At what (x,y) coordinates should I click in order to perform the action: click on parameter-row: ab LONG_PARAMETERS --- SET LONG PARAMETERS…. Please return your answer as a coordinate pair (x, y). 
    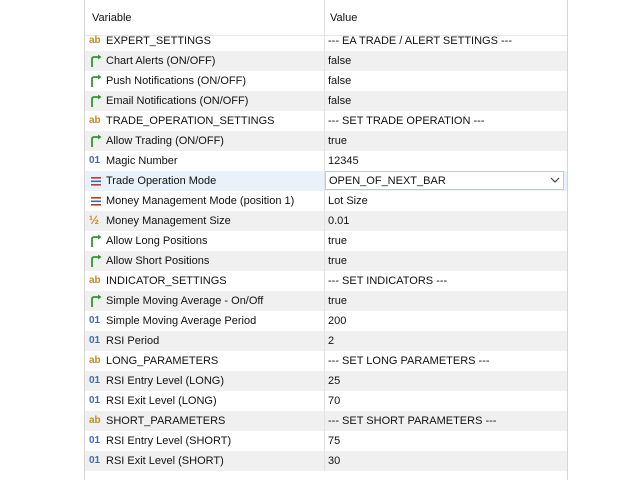
    Looking at the image, I should click on (326, 361).